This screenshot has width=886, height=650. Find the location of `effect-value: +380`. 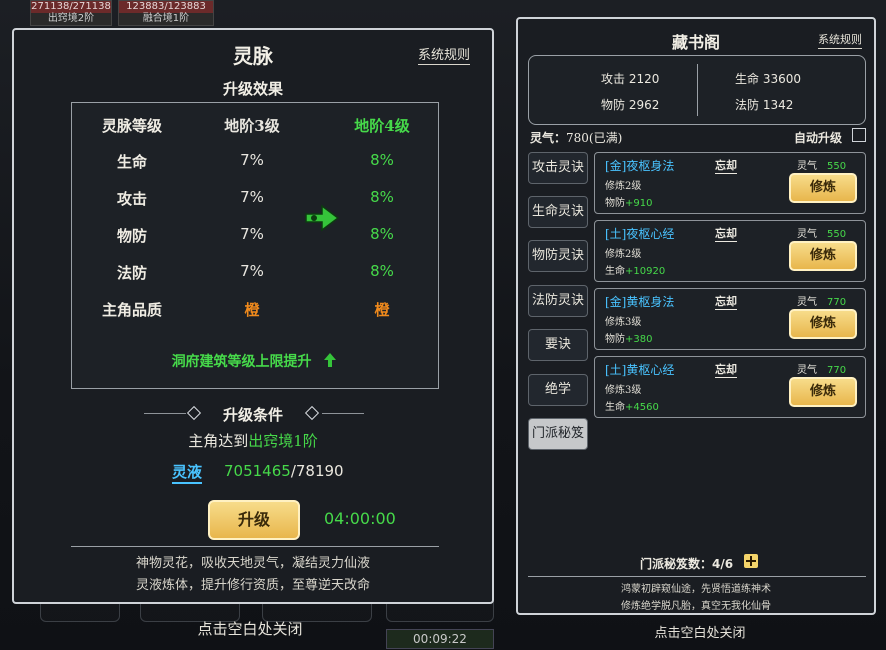

effect-value: +380 is located at coordinates (639, 339).